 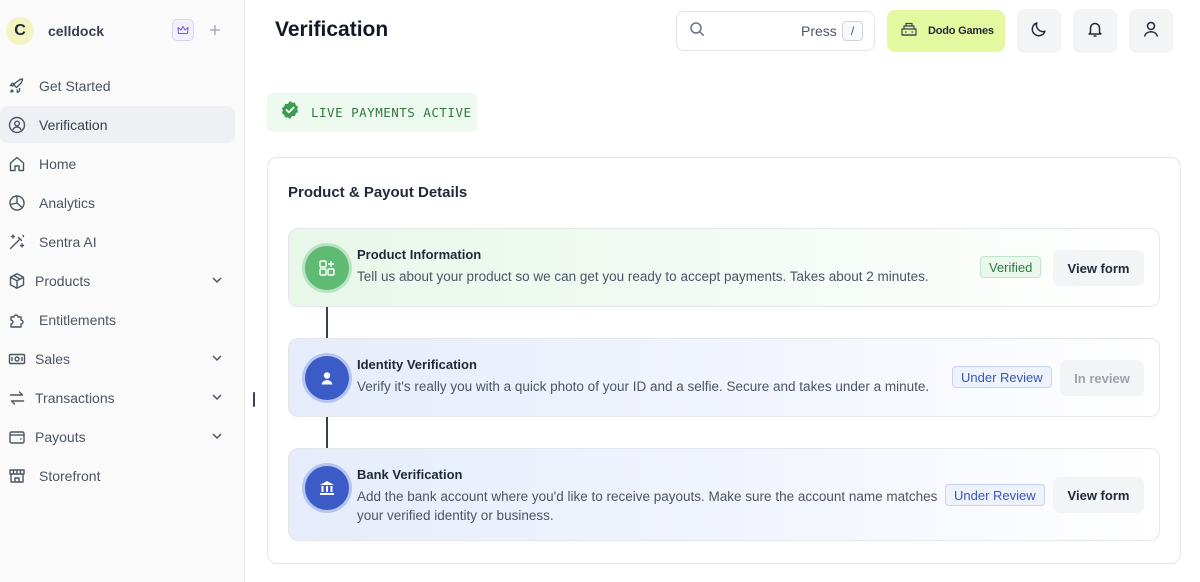 What do you see at coordinates (63, 280) in the screenshot?
I see `sidebar-item-label: Products` at bounding box center [63, 280].